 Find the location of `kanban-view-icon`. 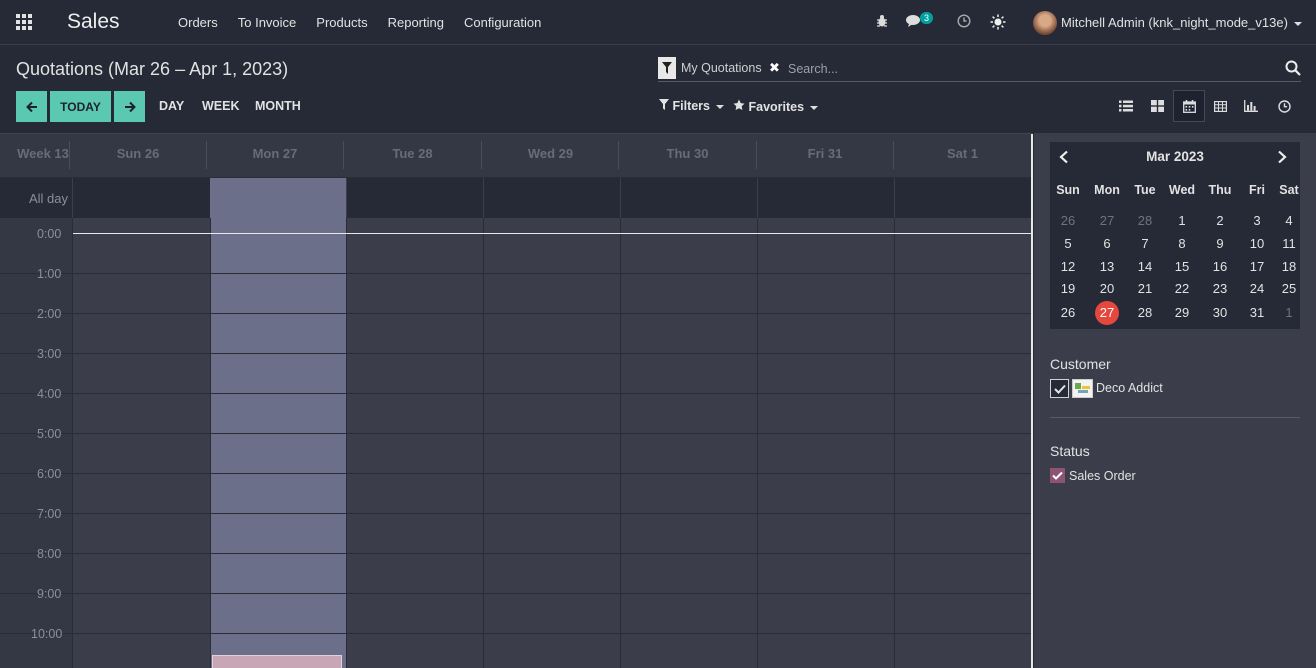

kanban-view-icon is located at coordinates (1157, 106).